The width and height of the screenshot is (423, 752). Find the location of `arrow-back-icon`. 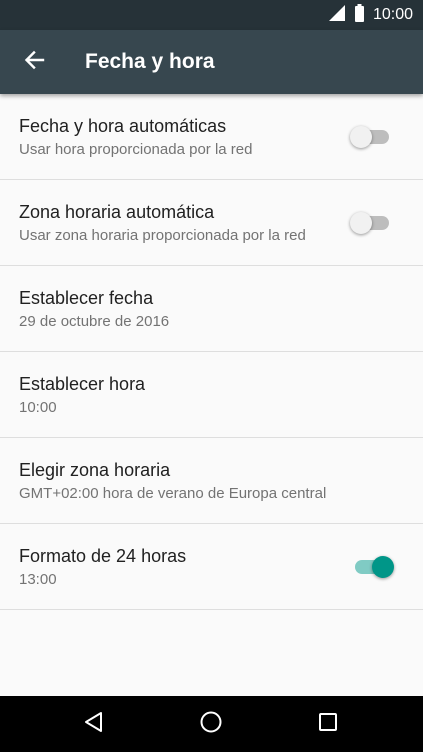

arrow-back-icon is located at coordinates (34, 62).